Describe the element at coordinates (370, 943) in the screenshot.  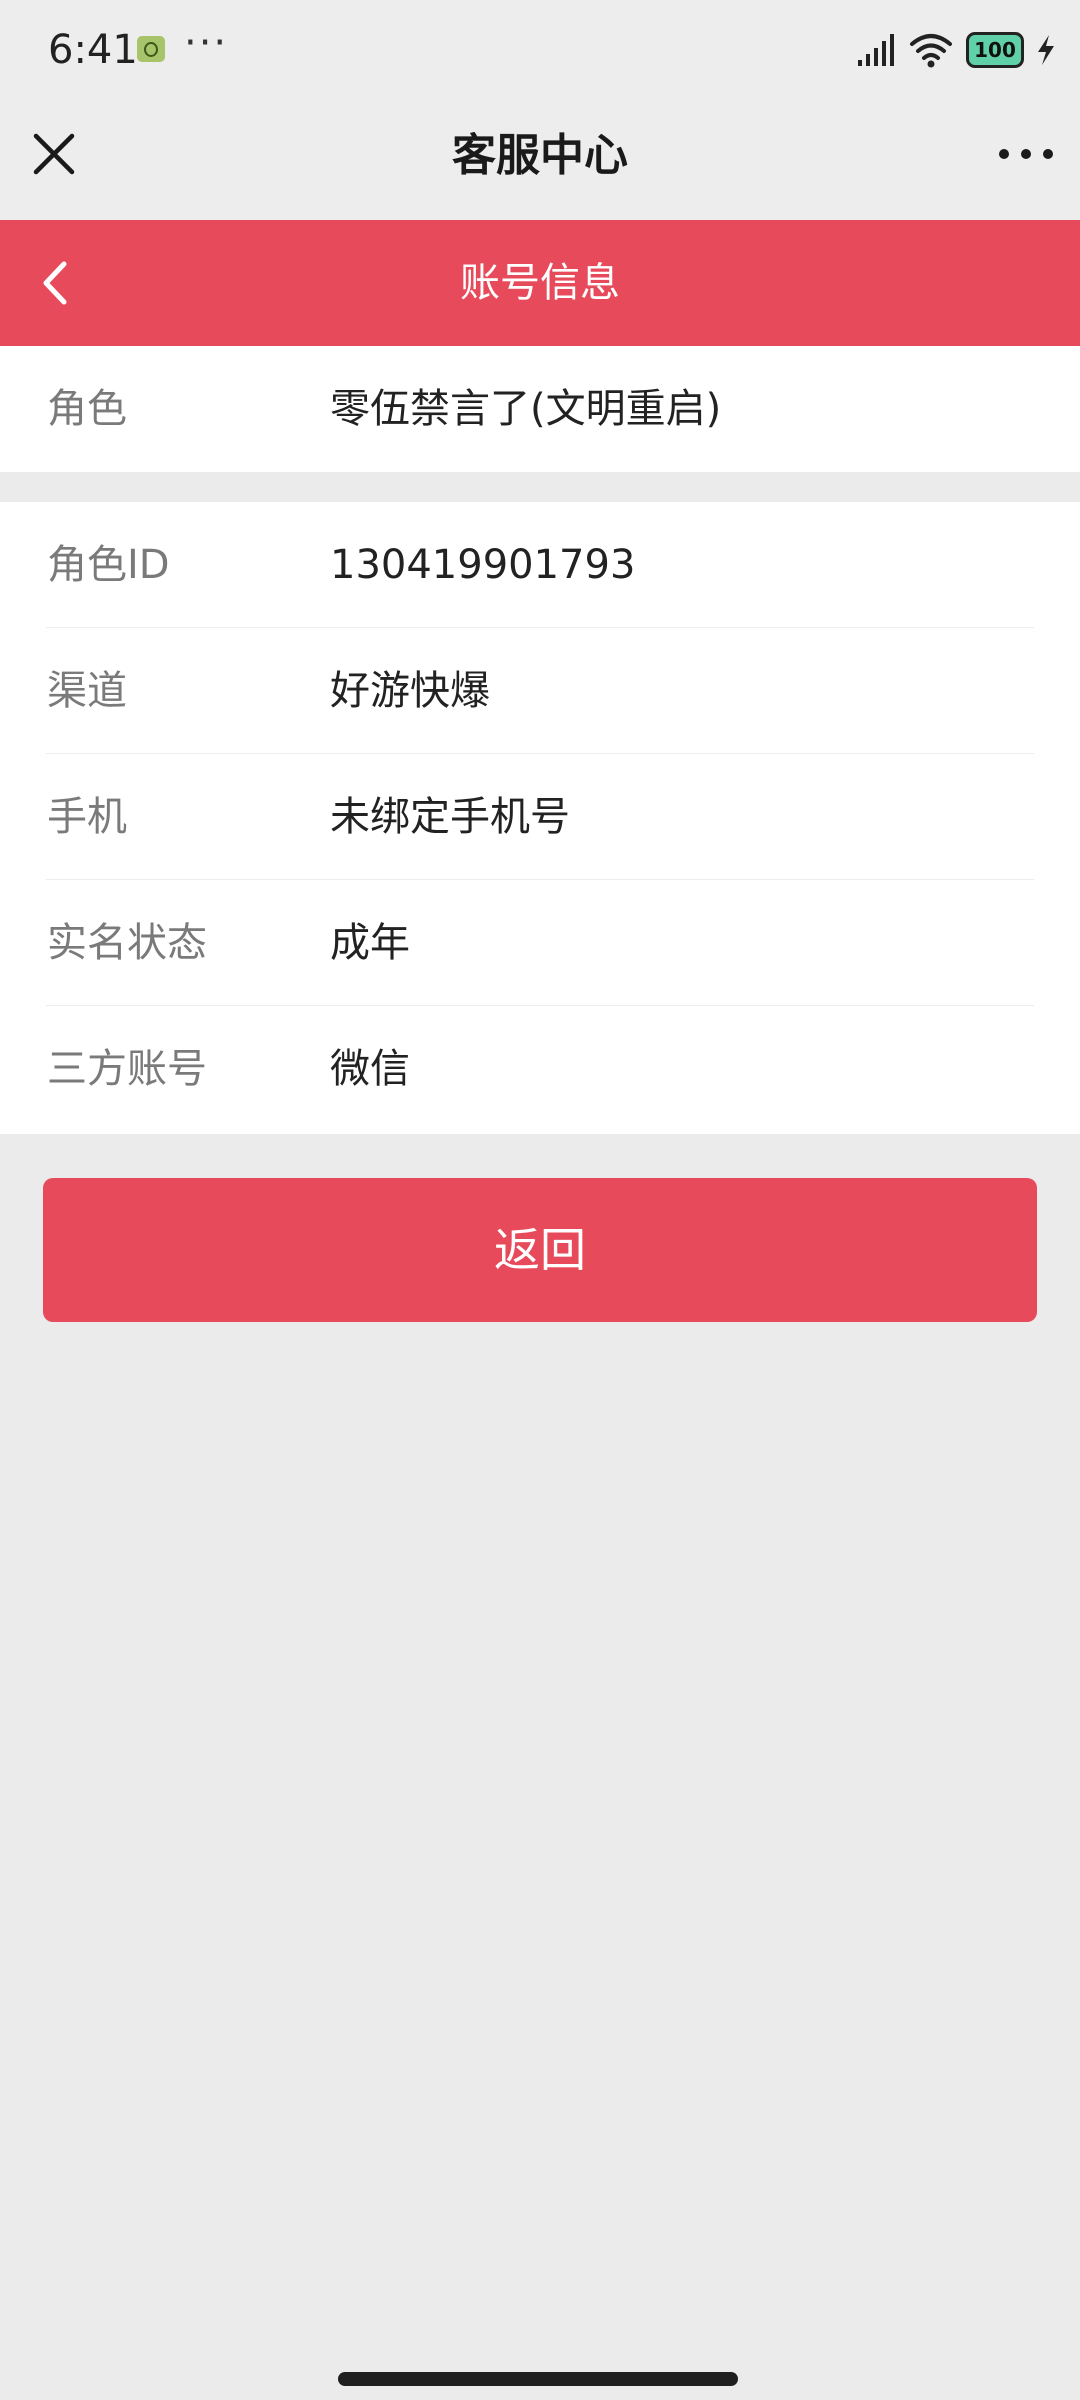
I see `info-value: 成年` at that location.